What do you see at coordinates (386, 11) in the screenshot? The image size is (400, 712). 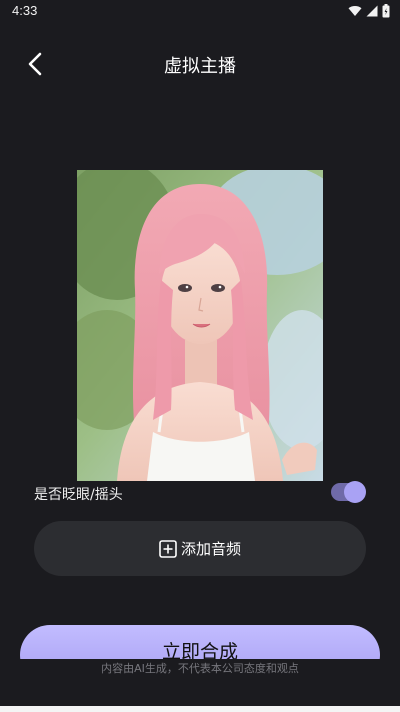 I see `battery-icon` at bounding box center [386, 11].